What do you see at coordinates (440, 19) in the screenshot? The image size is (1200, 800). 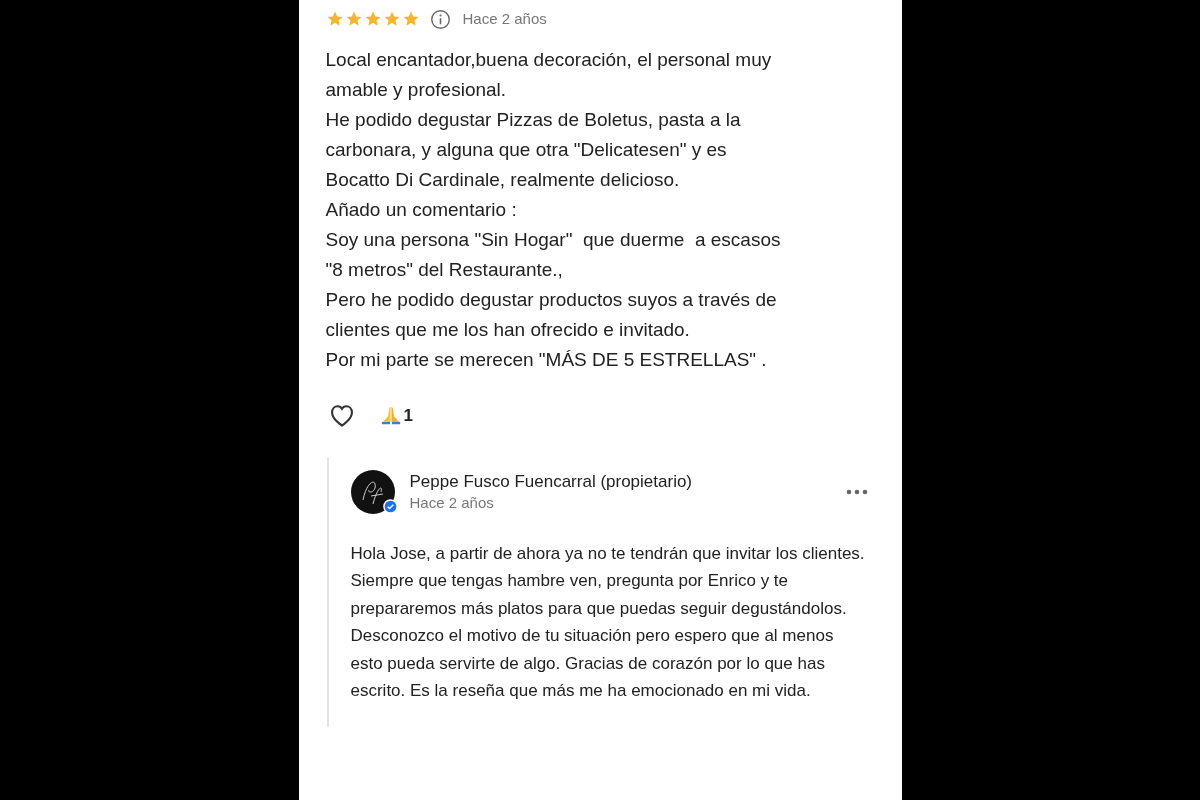 I see `info-icon` at bounding box center [440, 19].